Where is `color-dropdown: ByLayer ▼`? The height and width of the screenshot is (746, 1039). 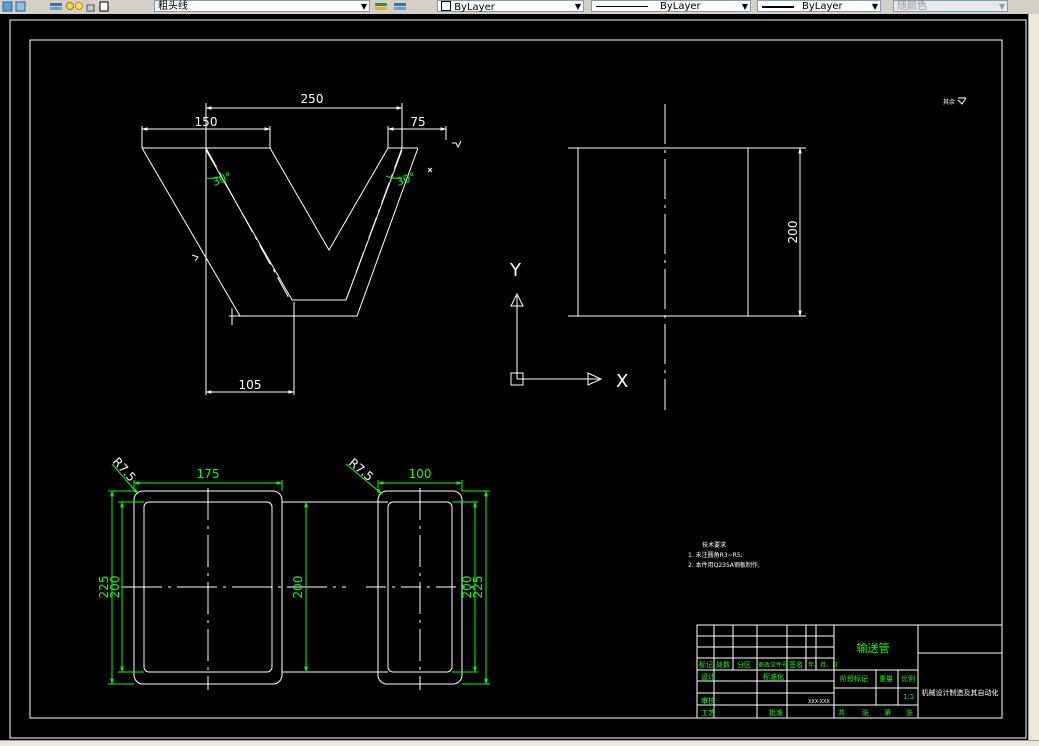
color-dropdown: ByLayer ▼ is located at coordinates (510, 6).